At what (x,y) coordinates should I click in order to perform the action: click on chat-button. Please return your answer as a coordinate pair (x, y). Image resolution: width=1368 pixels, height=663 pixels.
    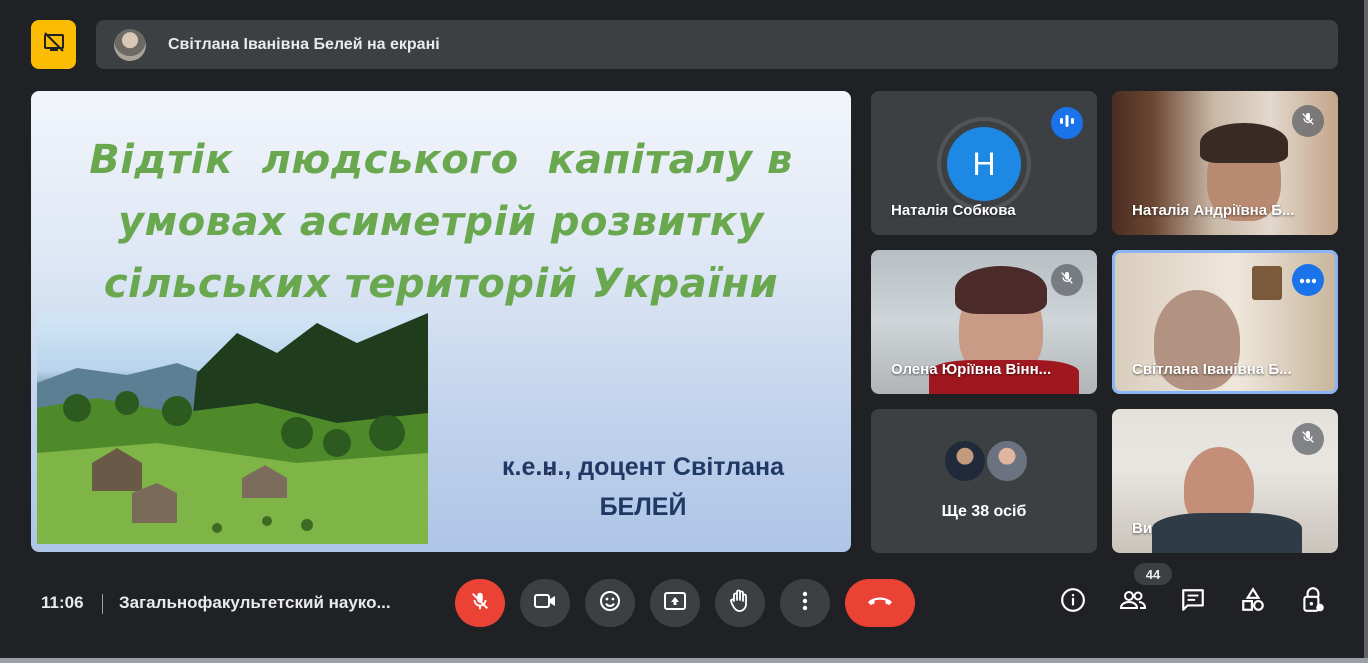
    Looking at the image, I should click on (1193, 602).